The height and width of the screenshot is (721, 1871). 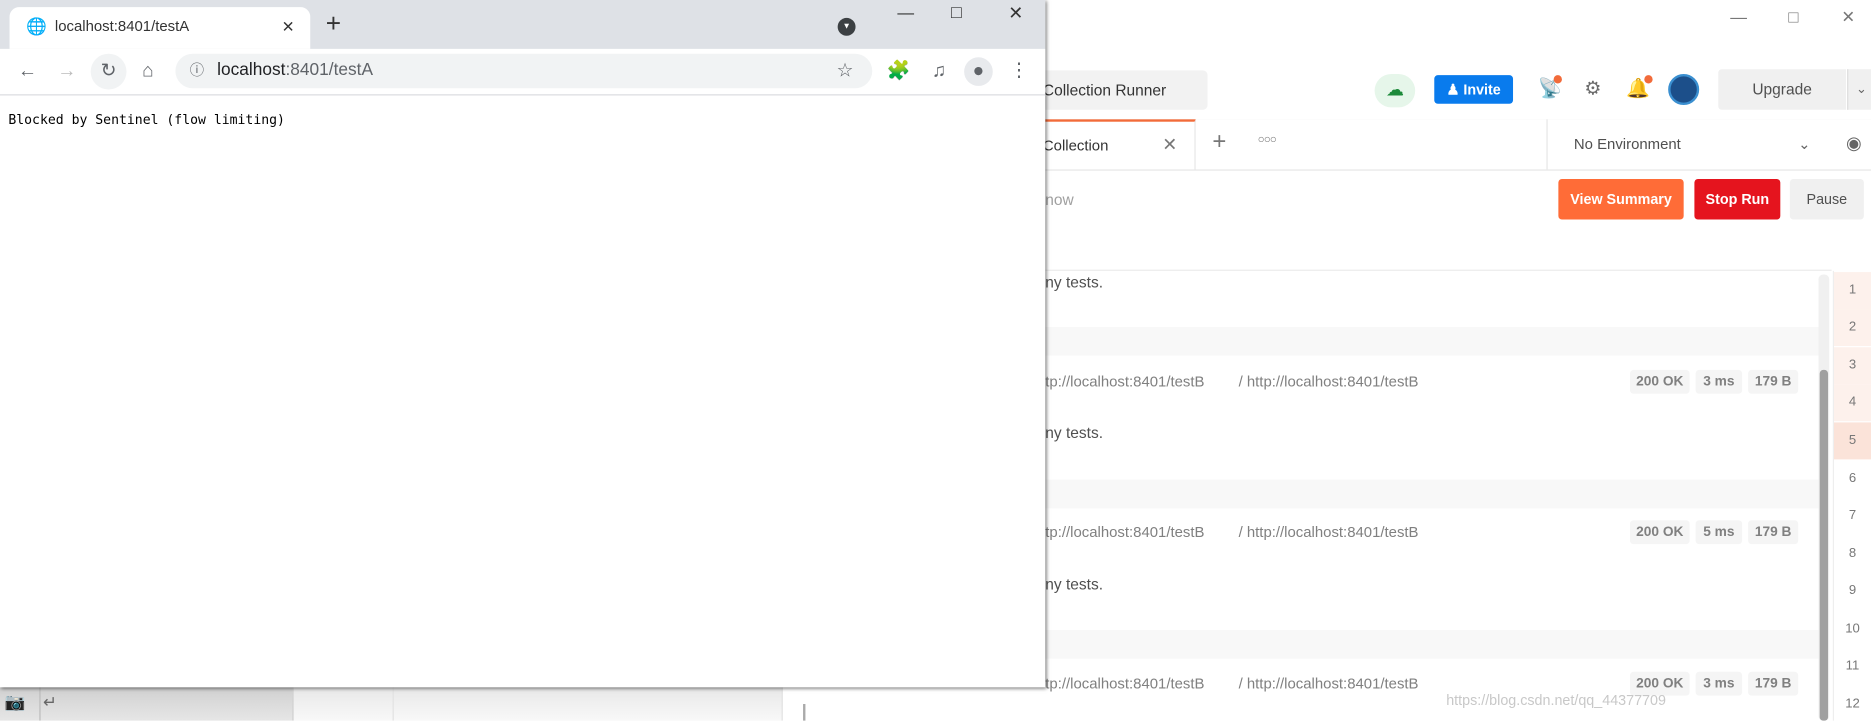 I want to click on invite-button: ♟ Invite, so click(x=1474, y=89).